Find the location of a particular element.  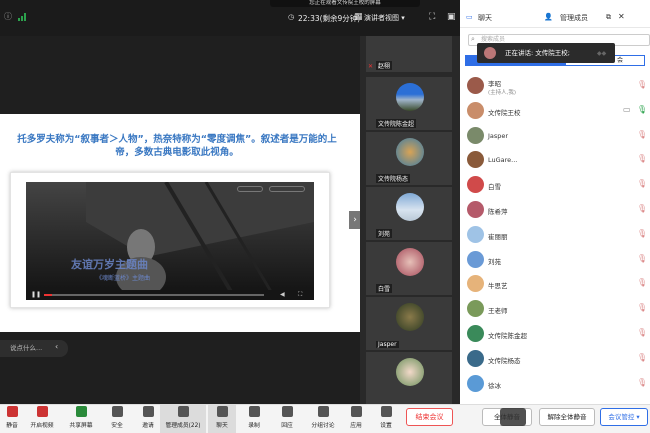

member-name: 王老师 is located at coordinates (498, 311).